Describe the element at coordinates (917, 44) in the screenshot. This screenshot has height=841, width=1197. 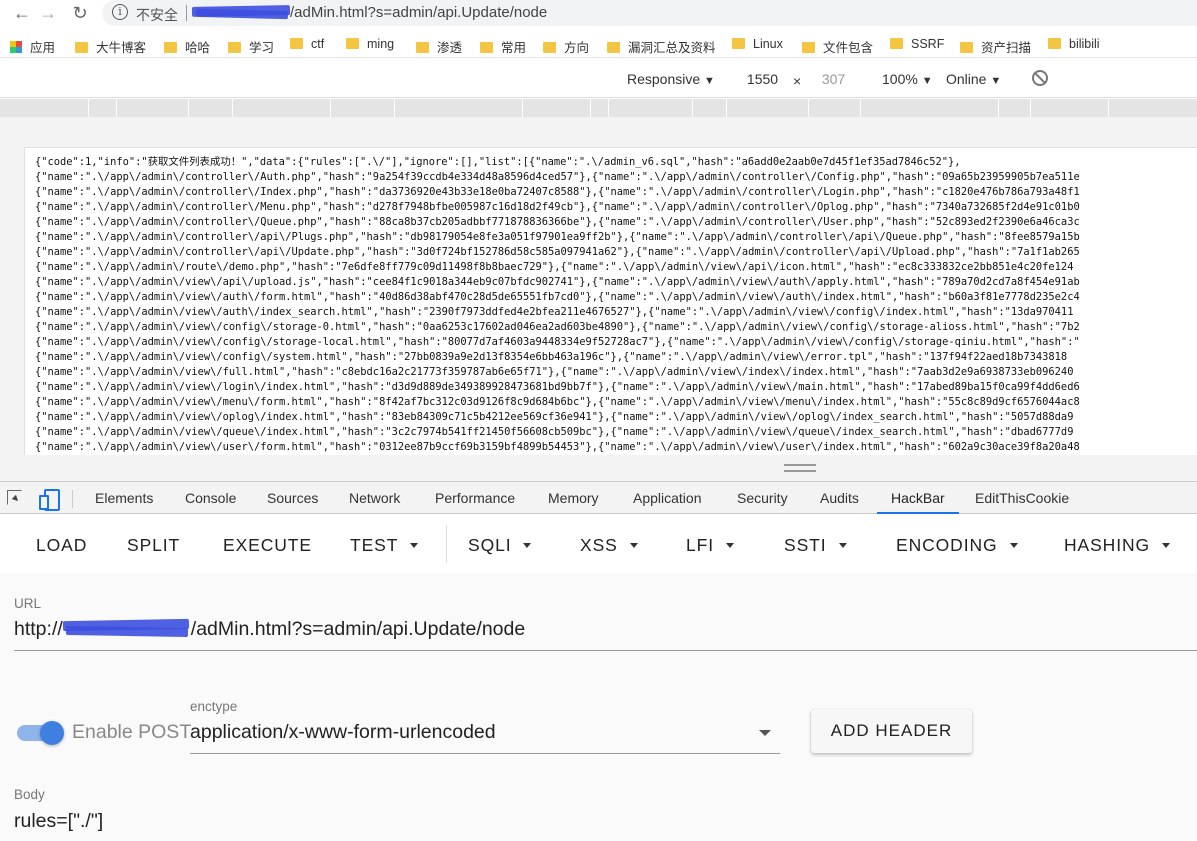
I see `bookmark-item: SSRF` at that location.